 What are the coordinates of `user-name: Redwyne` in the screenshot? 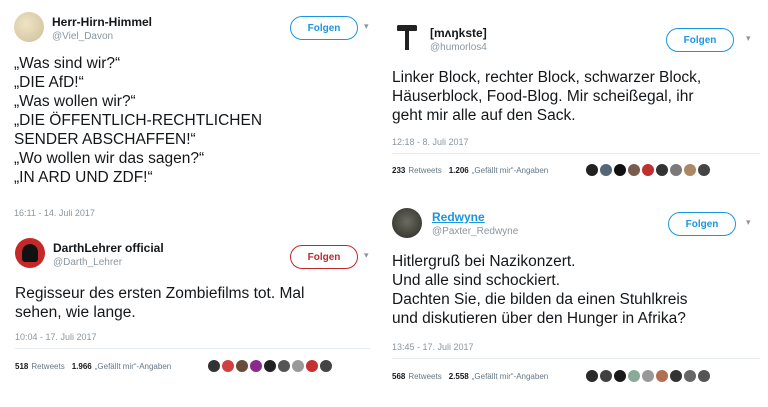 It's located at (458, 217).